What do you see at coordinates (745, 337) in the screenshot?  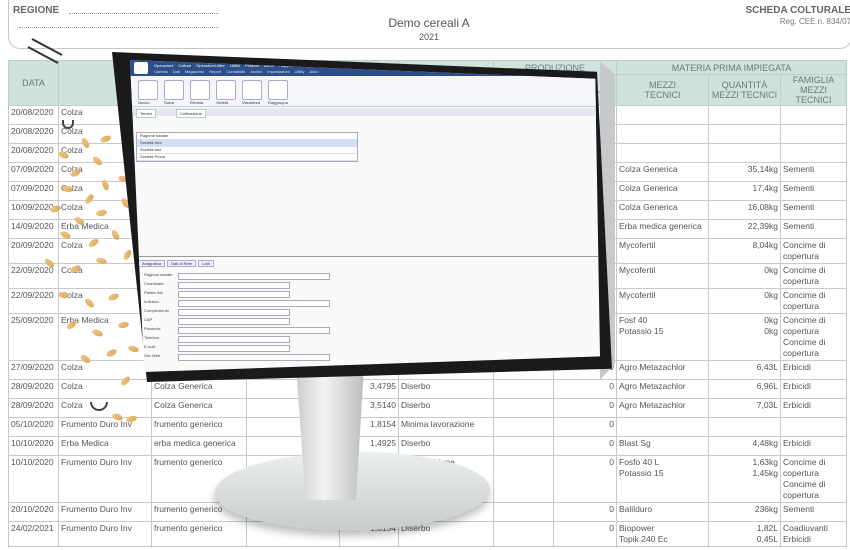 I see `cell-quantity: 0kg 0kg` at bounding box center [745, 337].